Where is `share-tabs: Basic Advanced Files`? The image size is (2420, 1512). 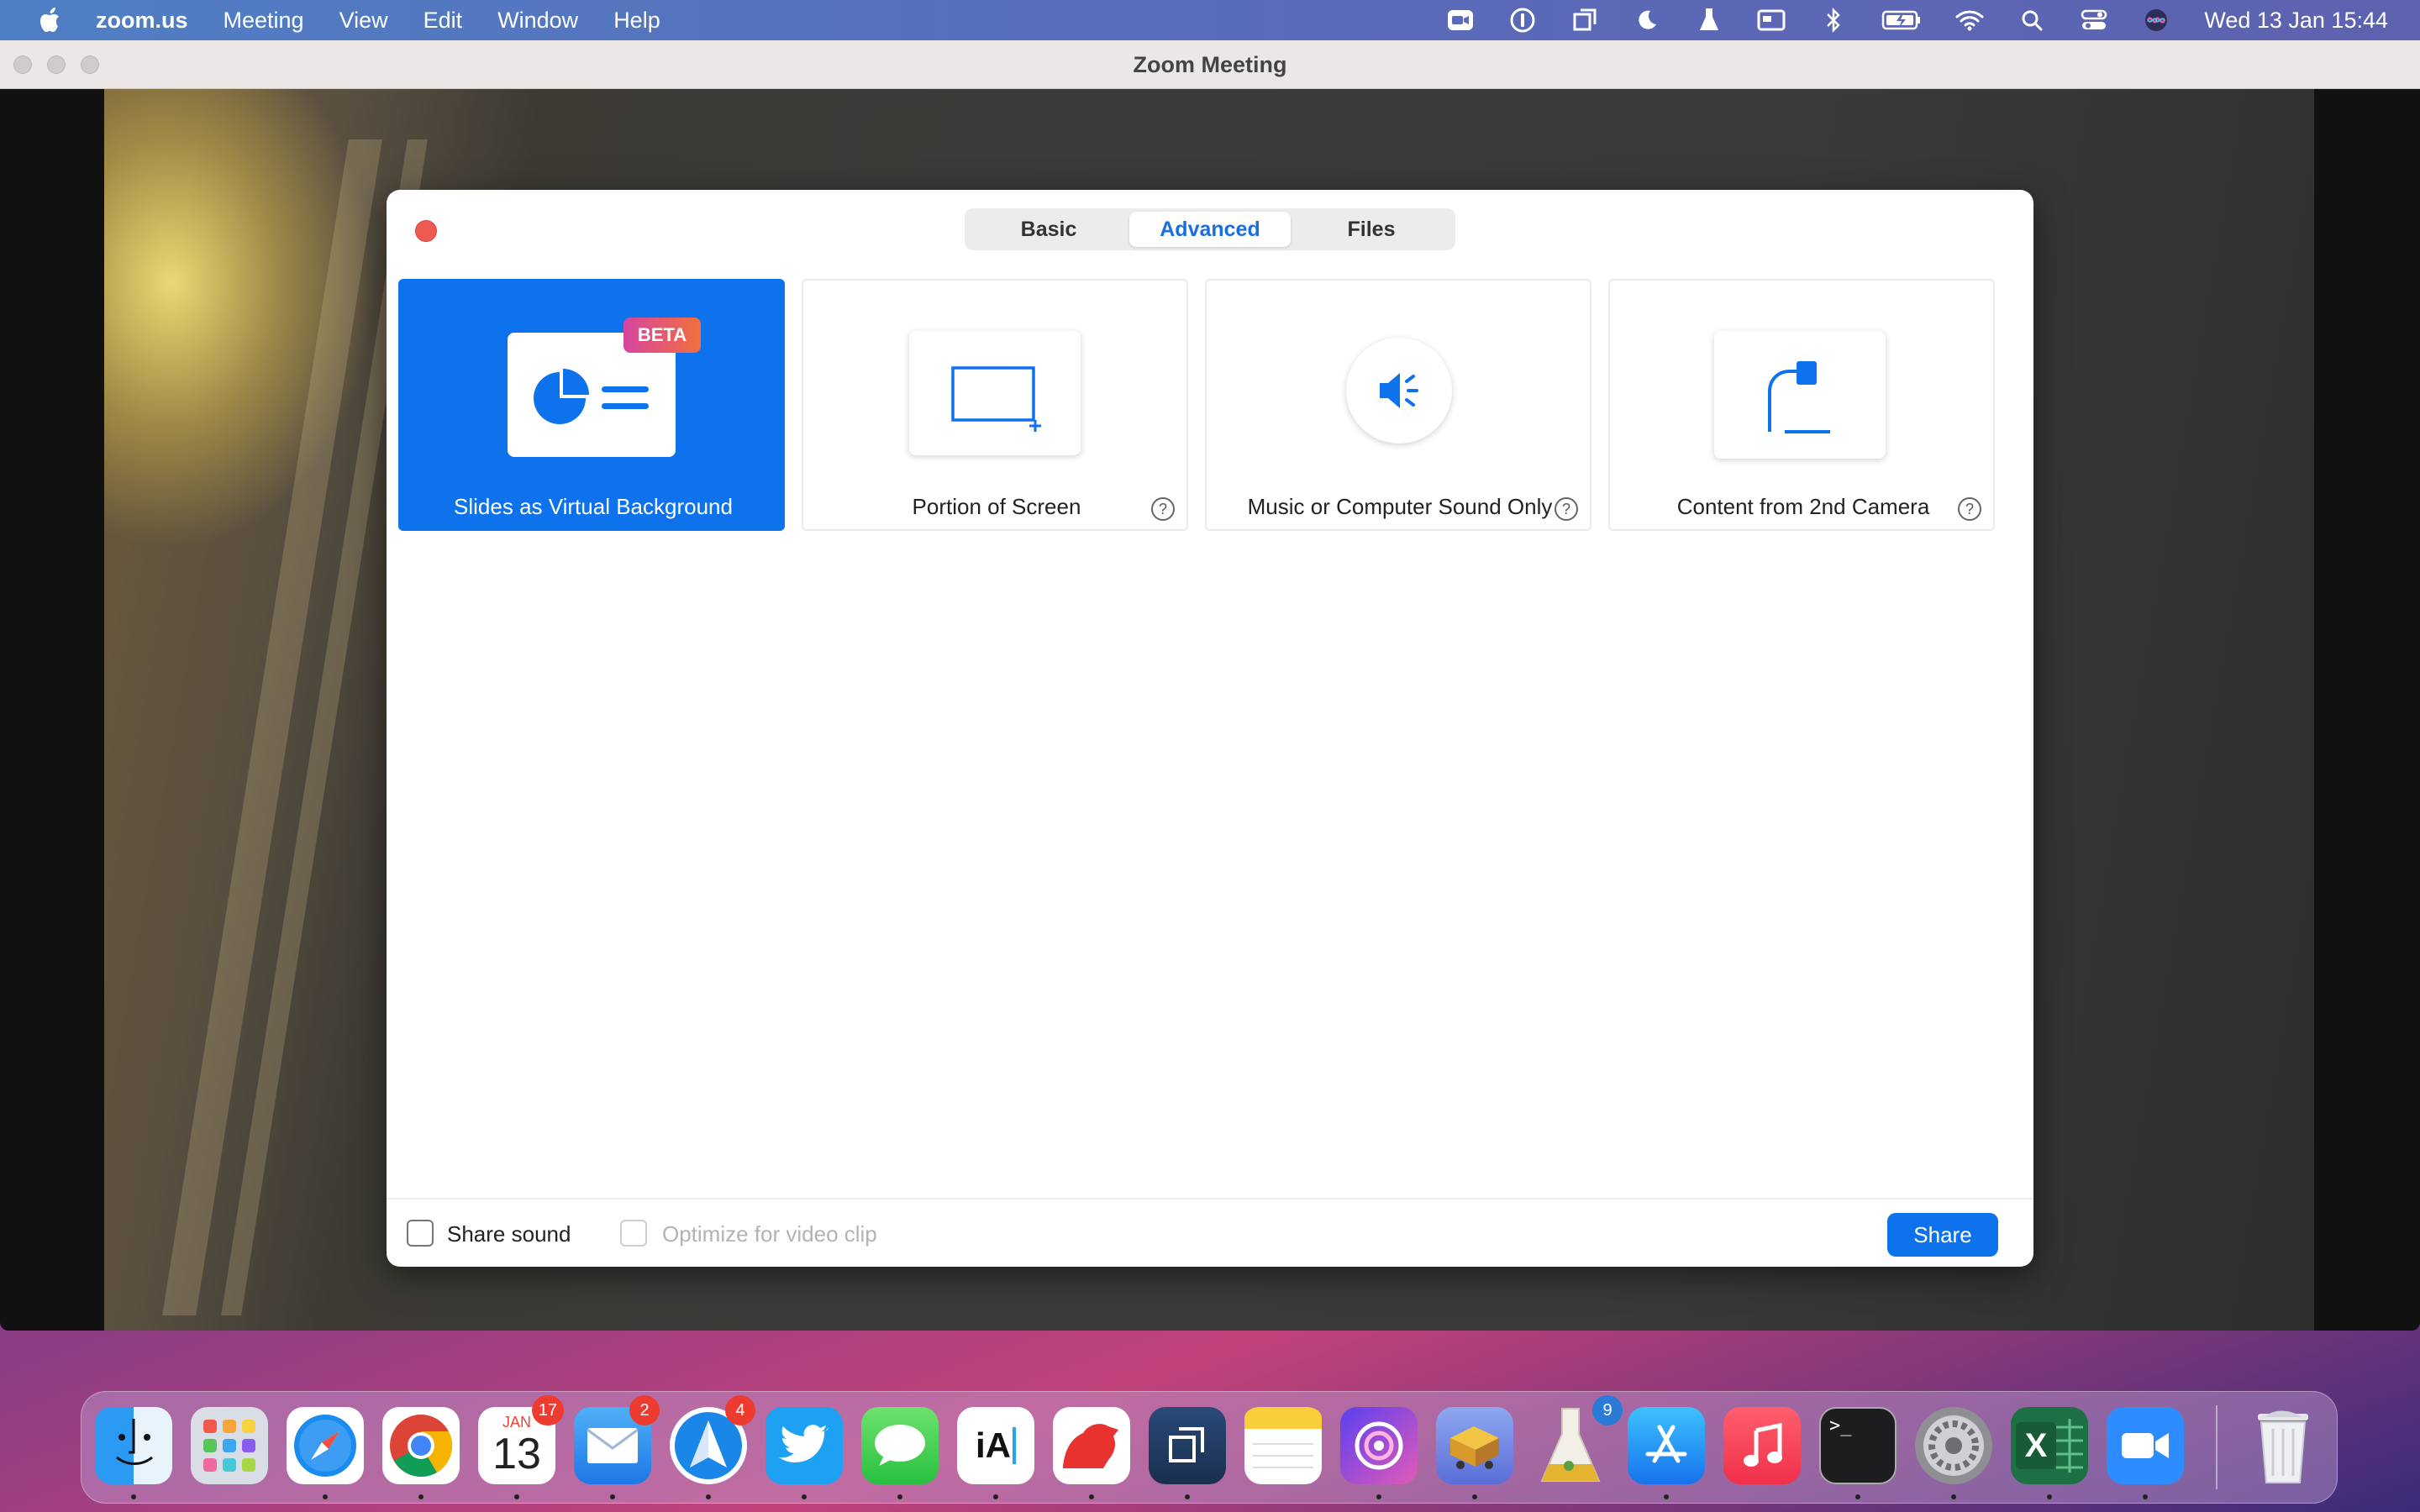 share-tabs: Basic Advanced Files is located at coordinates (1210, 229).